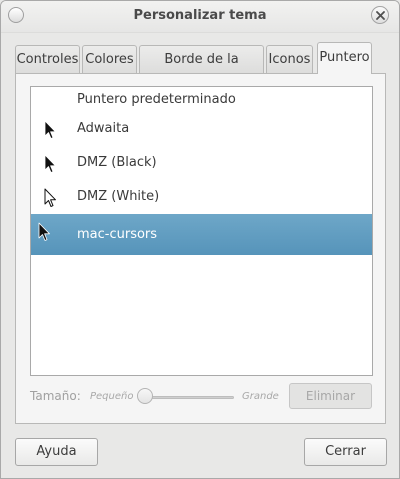 Image resolution: width=400 pixels, height=479 pixels. I want to click on size-row: Tamaño: Pequeño Grande Eliminar, so click(200, 395).